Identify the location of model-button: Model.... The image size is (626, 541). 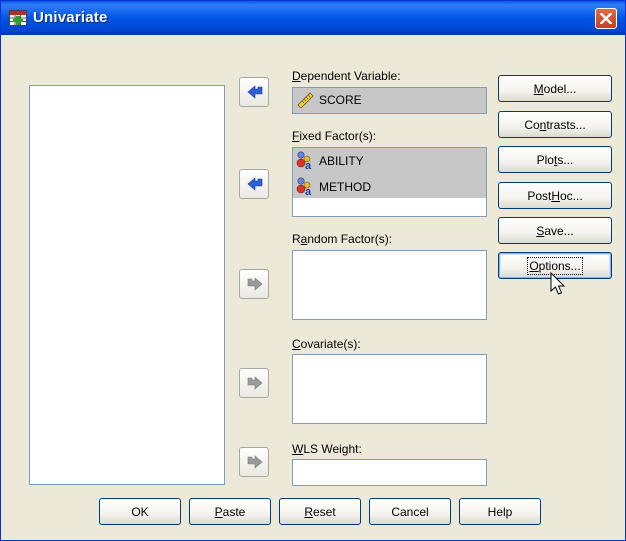
(555, 88).